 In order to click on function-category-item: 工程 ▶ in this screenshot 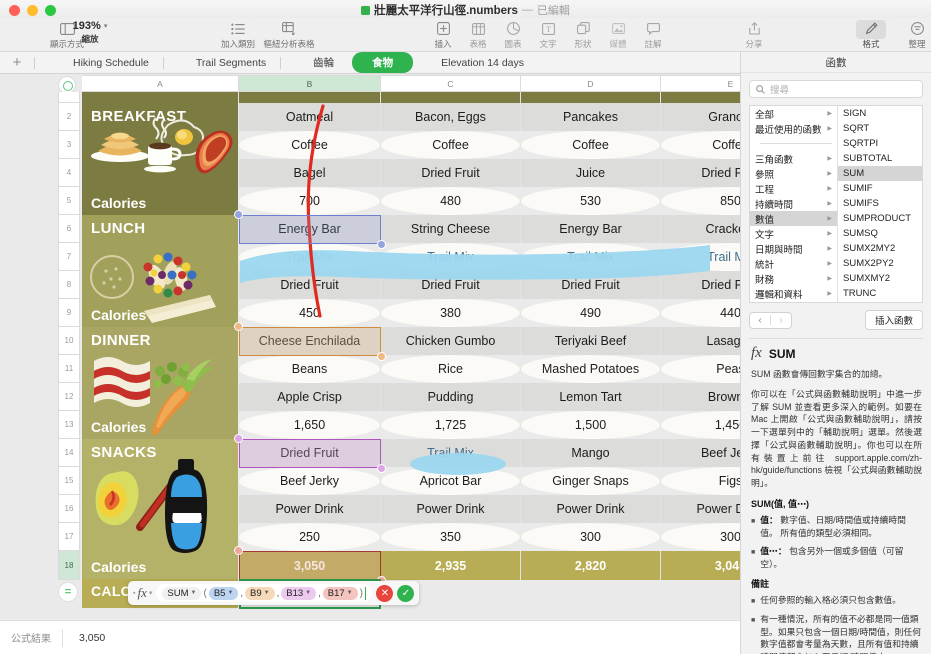, I will do `click(793, 188)`.